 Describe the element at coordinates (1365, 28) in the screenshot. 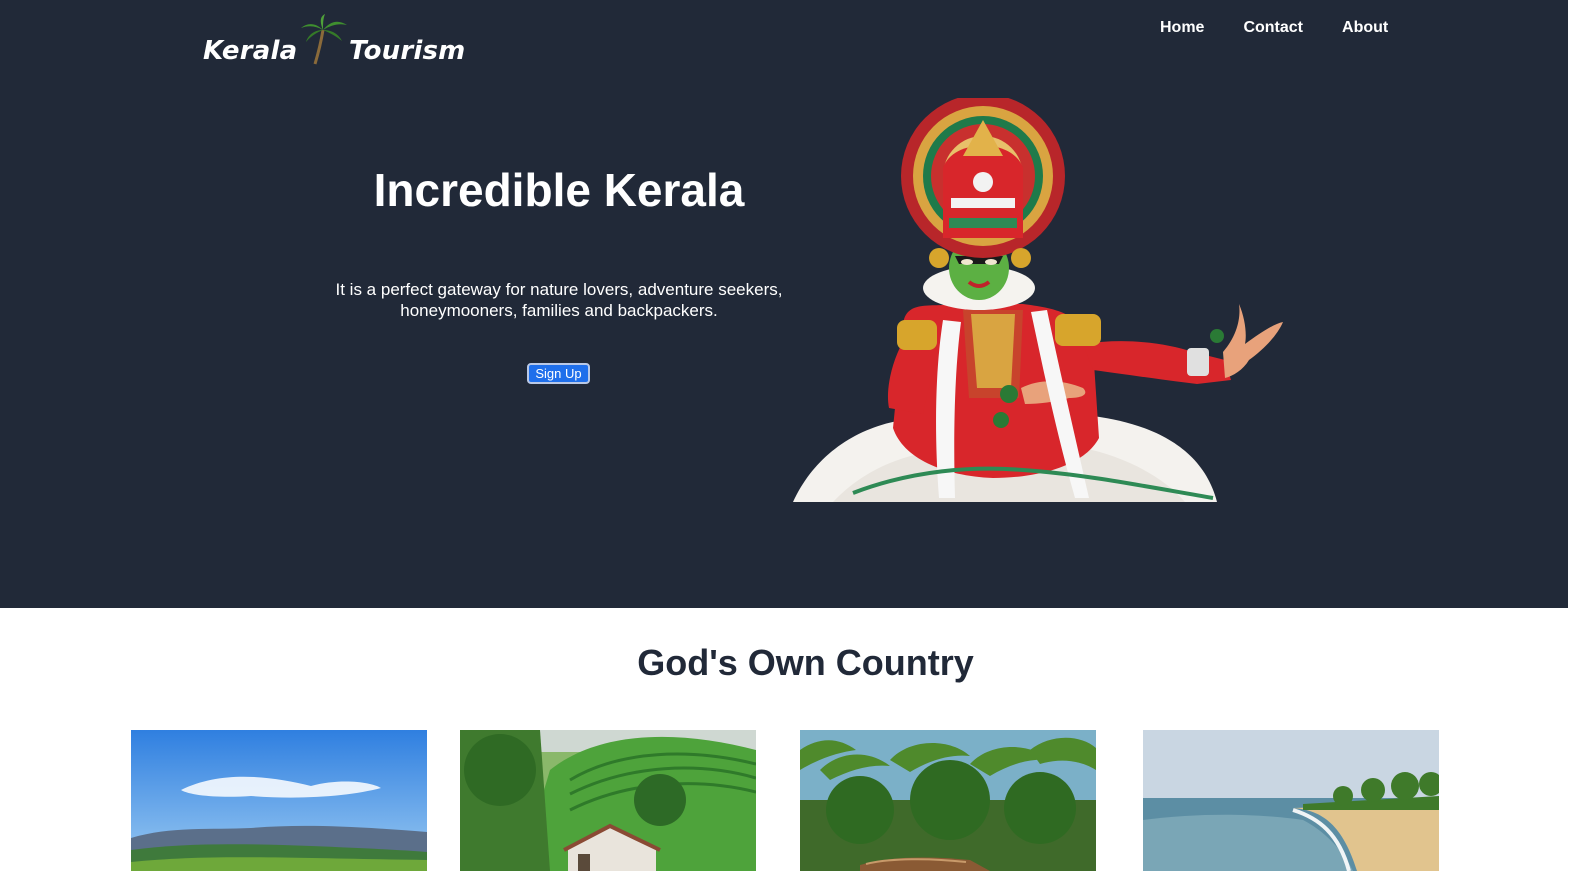

I see `nav-about-link: About` at that location.